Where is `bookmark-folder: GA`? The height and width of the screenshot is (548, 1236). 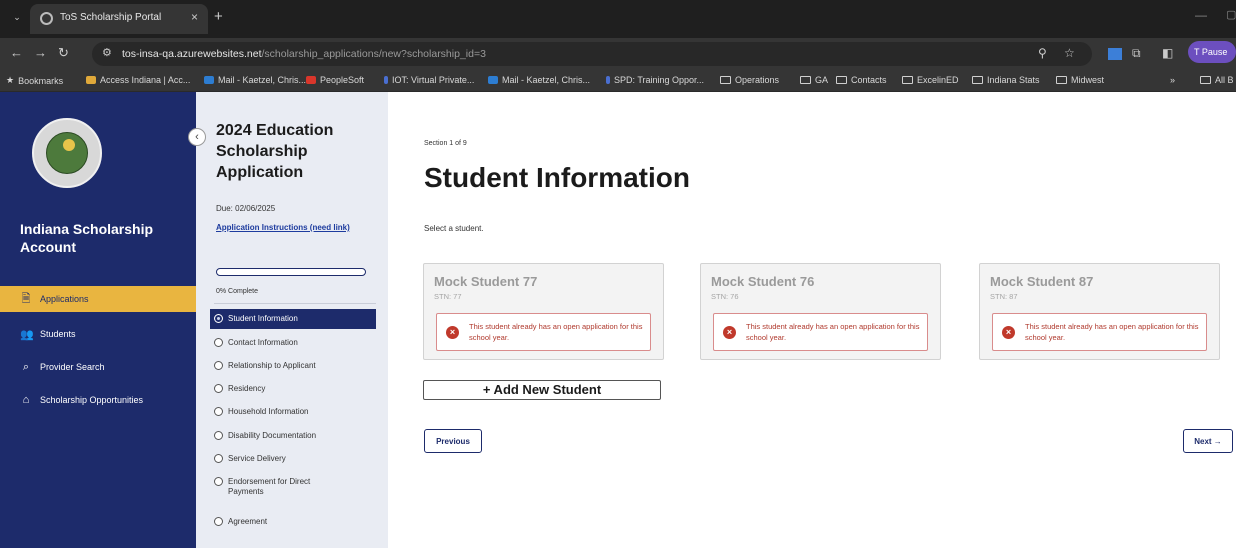
bookmark-folder: GA is located at coordinates (814, 80).